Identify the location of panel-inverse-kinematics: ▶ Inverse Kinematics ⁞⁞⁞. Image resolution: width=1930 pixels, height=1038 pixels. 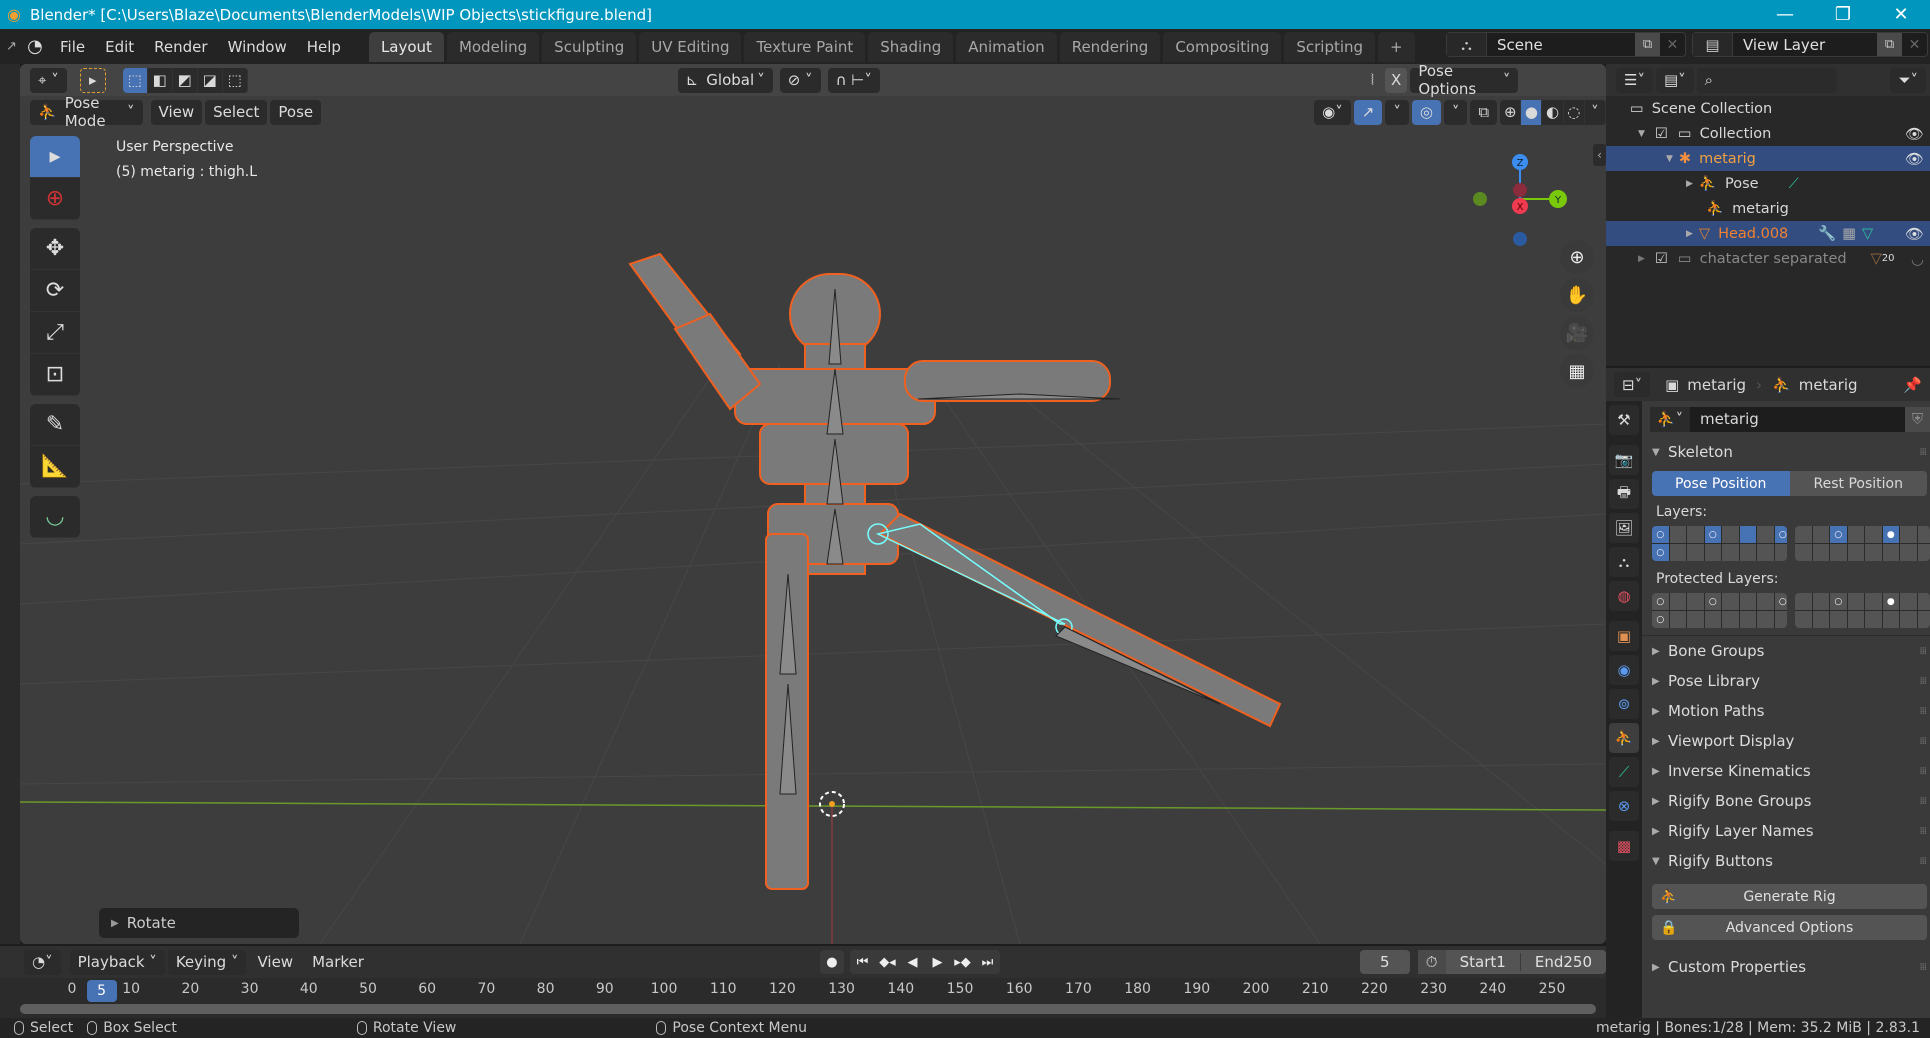
(1786, 771).